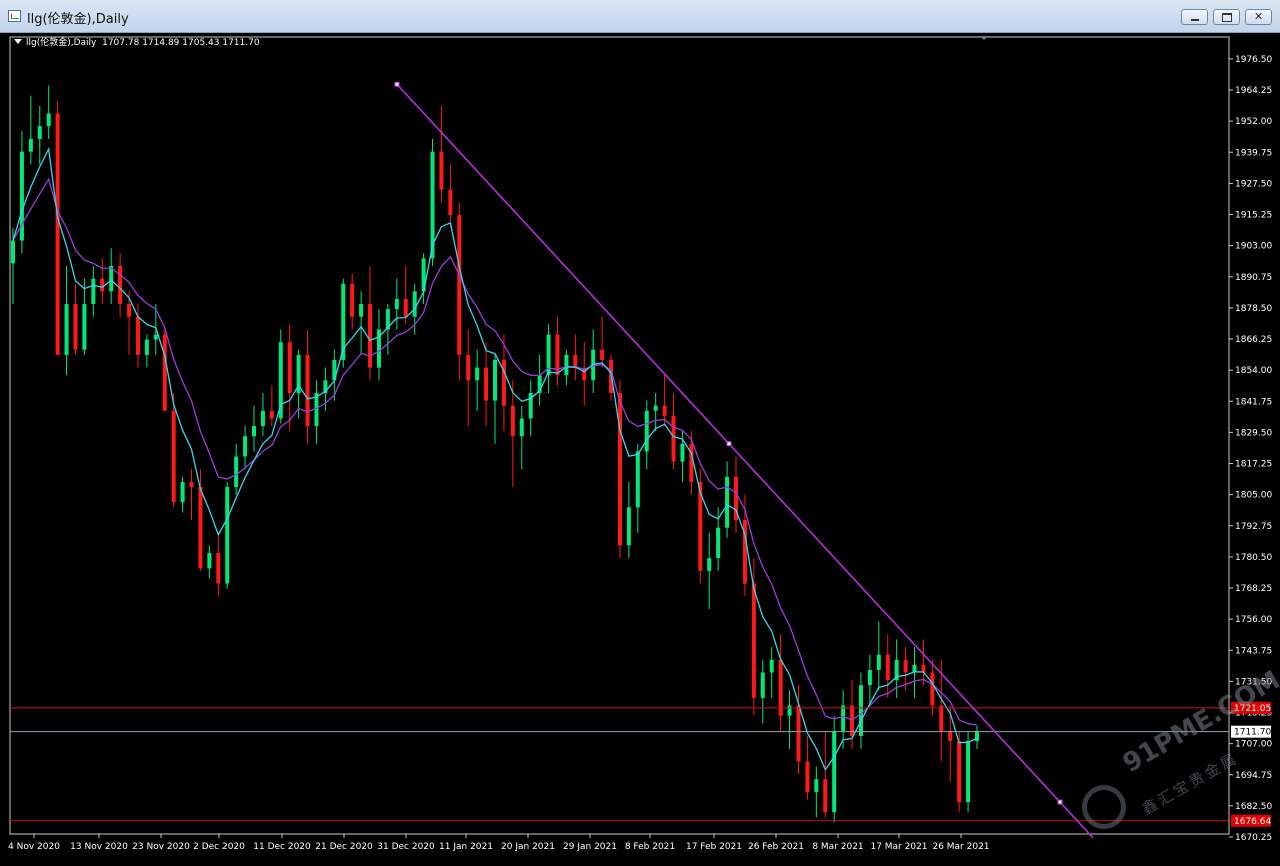 This screenshot has width=1280, height=866. I want to click on y-tick-label: 1805.00, so click(1253, 496).